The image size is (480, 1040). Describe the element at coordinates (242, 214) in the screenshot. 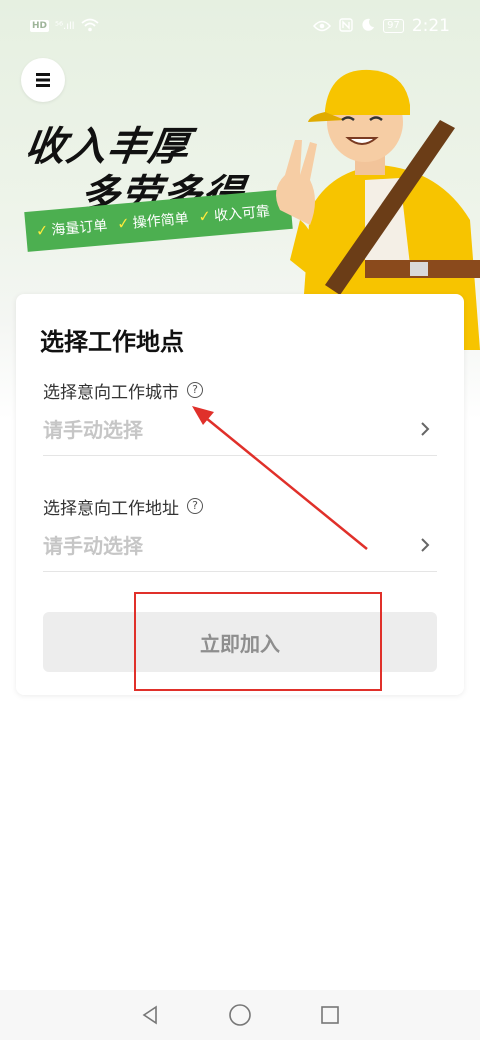

I see `benefit-tag-label: 收入可靠` at that location.